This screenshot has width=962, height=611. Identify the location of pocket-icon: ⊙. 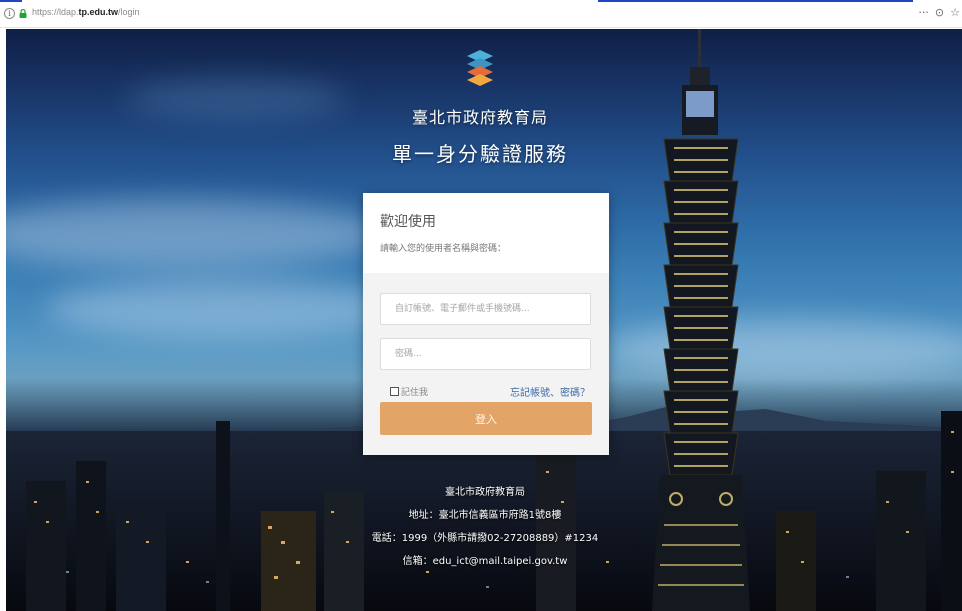
(939, 12).